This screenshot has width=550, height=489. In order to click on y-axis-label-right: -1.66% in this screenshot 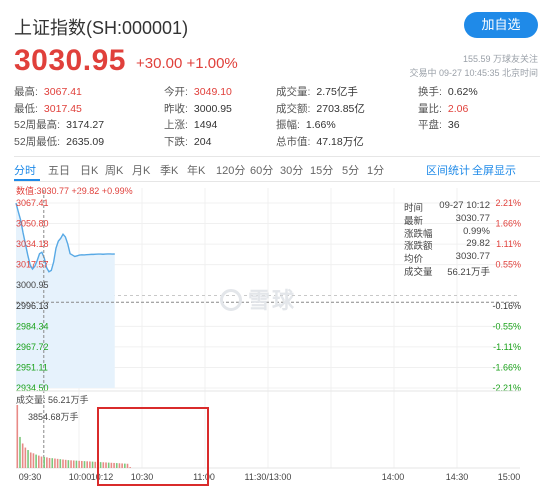, I will do `click(506, 367)`.